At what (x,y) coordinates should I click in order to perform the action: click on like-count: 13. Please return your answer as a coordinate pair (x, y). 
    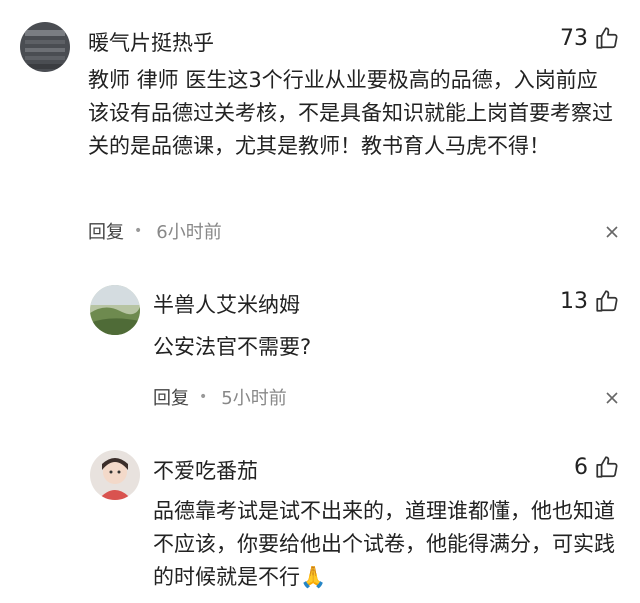
    Looking at the image, I should click on (574, 301).